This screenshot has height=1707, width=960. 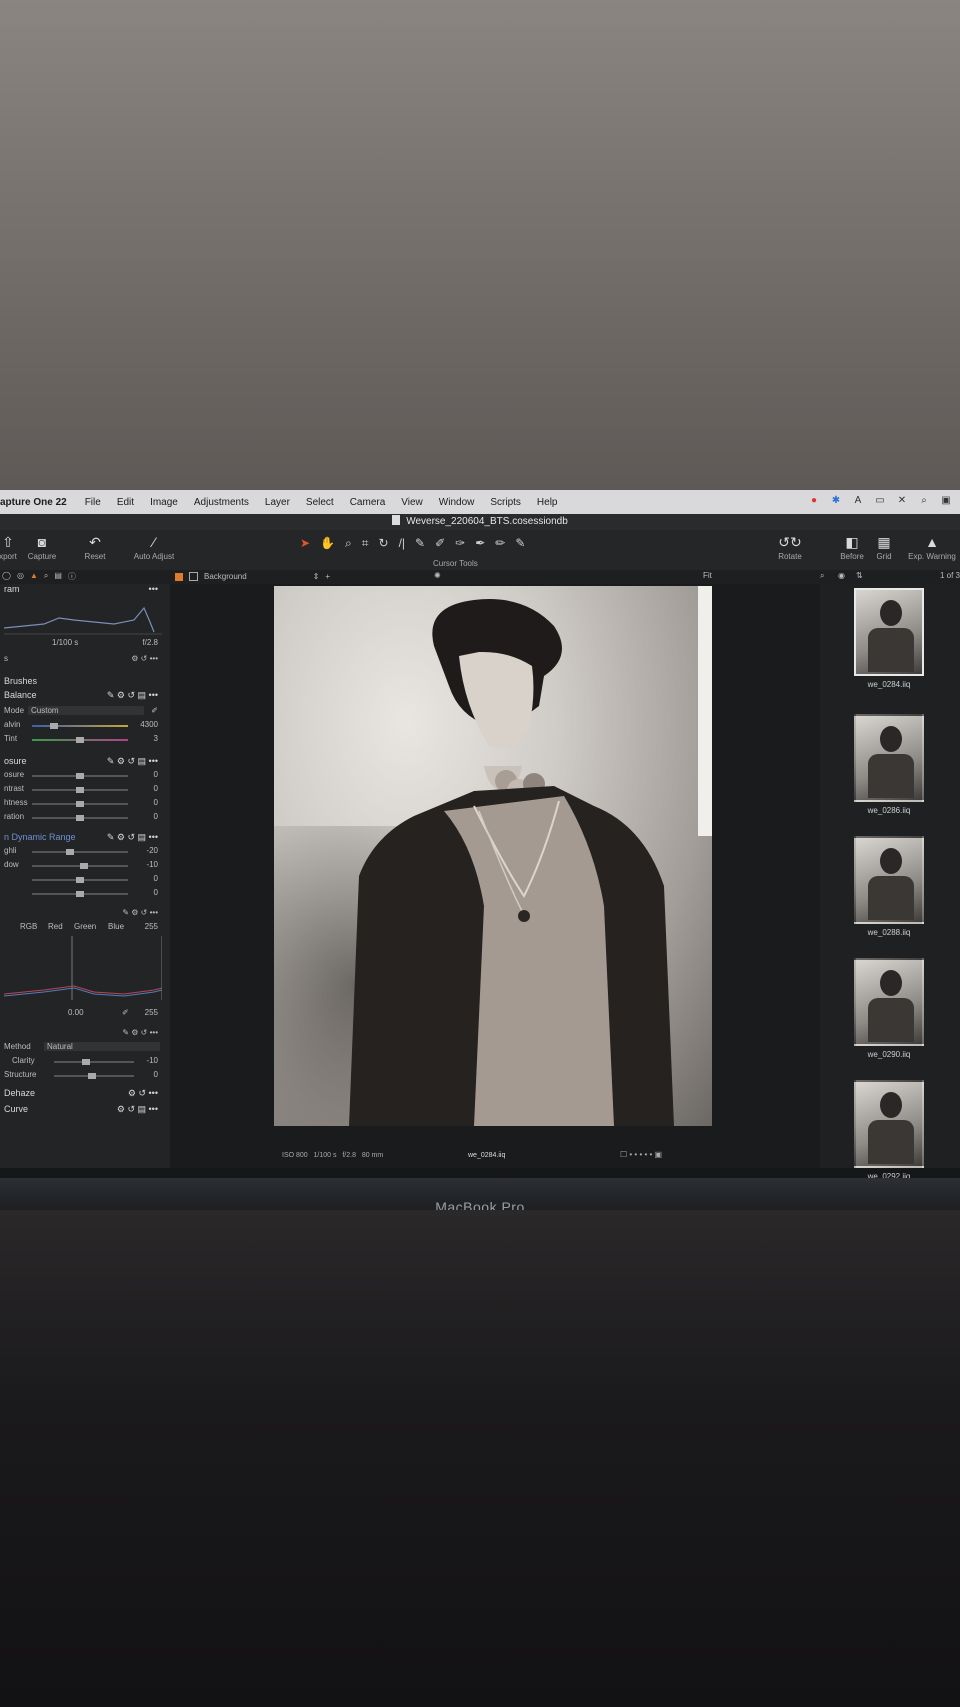 What do you see at coordinates (154, 547) in the screenshot?
I see `auto-adjust-button: ⁄ Auto Adjust` at bounding box center [154, 547].